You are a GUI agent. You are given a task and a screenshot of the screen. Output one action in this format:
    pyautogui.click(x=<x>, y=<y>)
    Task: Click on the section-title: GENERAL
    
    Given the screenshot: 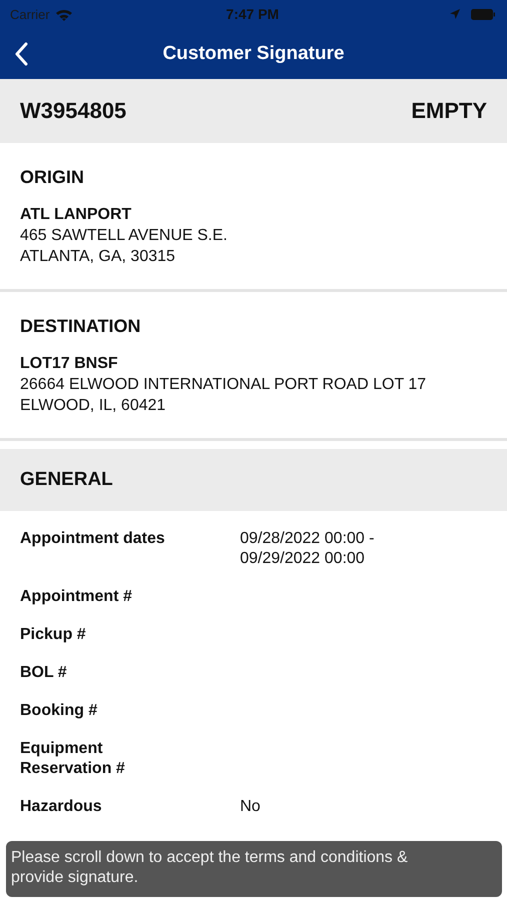 What is the action you would take?
    pyautogui.click(x=66, y=480)
    